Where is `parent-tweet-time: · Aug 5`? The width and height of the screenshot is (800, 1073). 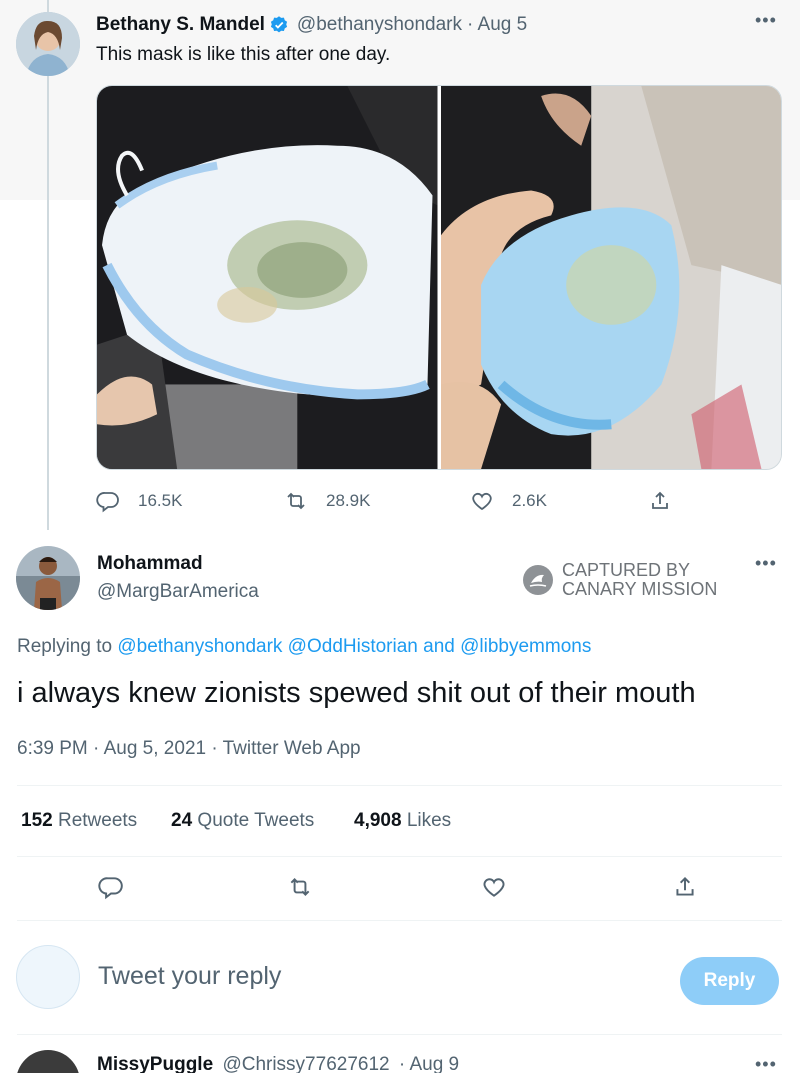
parent-tweet-time: · Aug 5 is located at coordinates (497, 25).